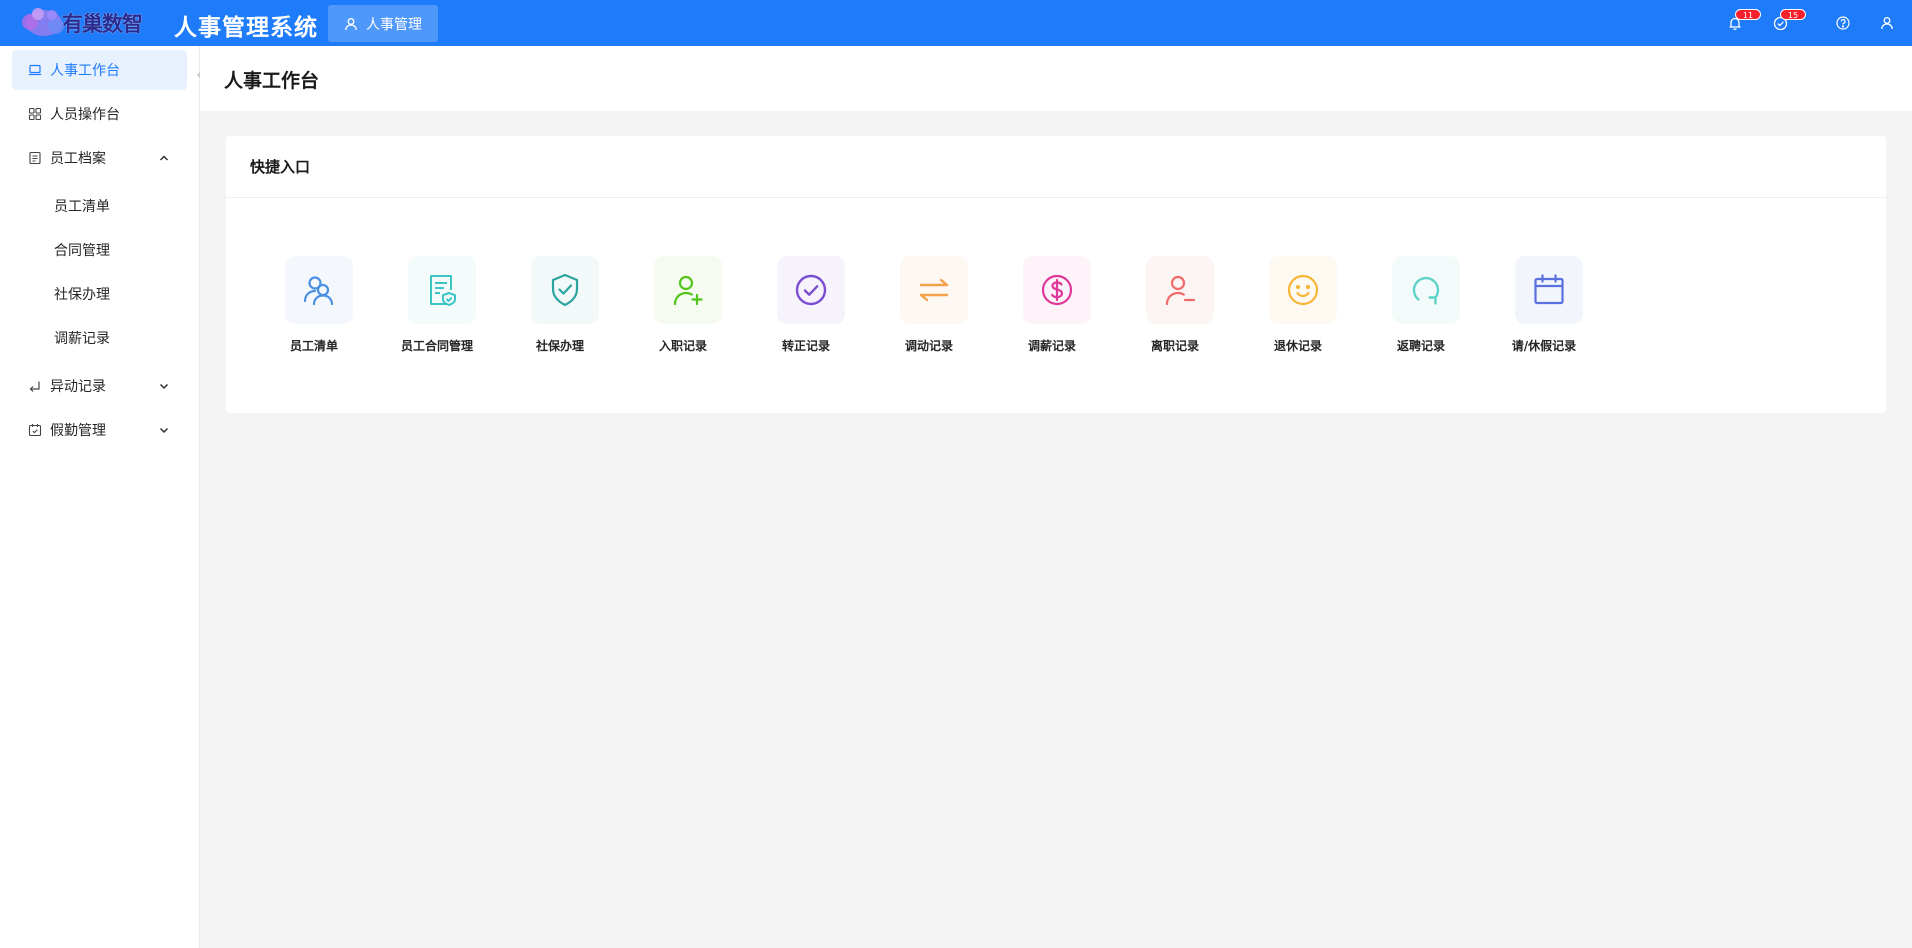 Image resolution: width=1912 pixels, height=948 pixels. I want to click on card-header: 快捷入口, so click(1056, 167).